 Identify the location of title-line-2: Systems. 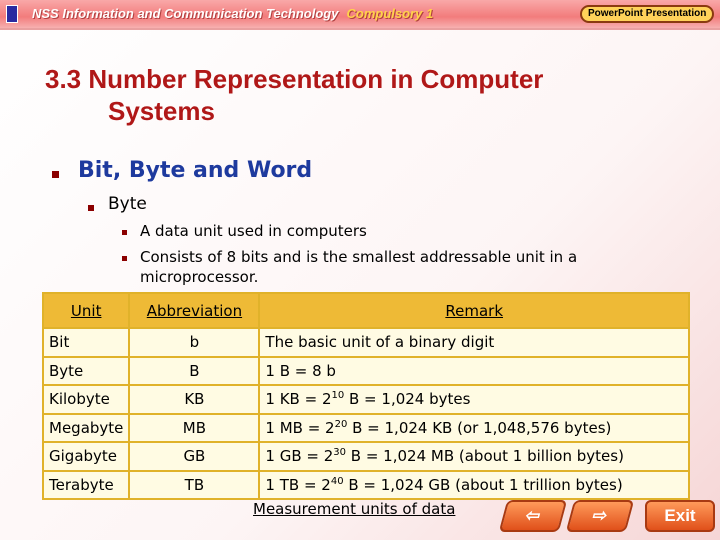
(161, 111).